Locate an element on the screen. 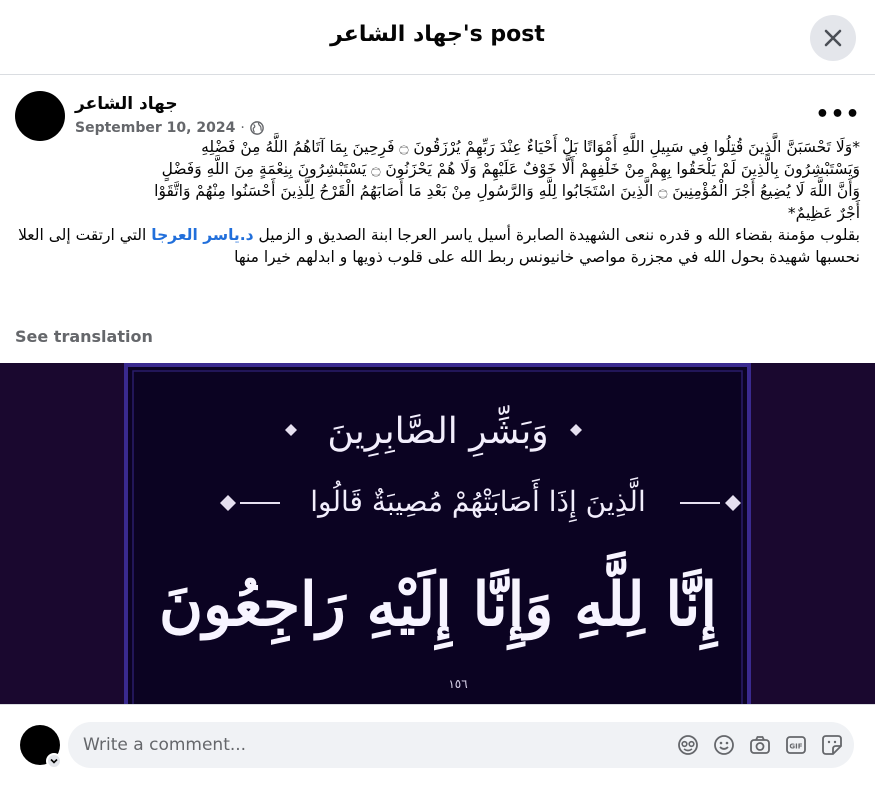 Image resolution: width=875 pixels, height=788 pixels. comment-input: Write a comment... GIF is located at coordinates (461, 745).